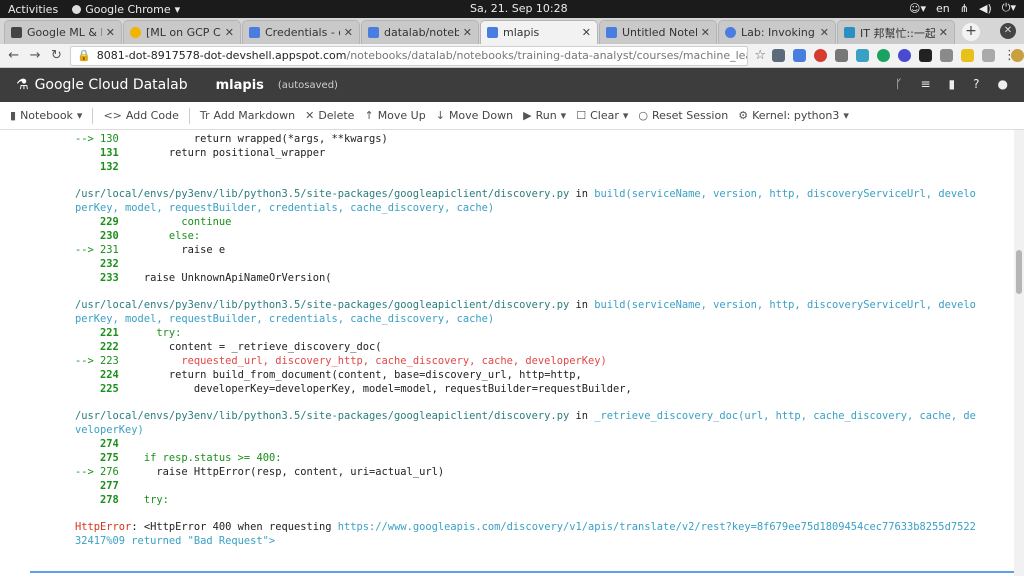 The width and height of the screenshot is (1024, 576). What do you see at coordinates (1003, 84) in the screenshot?
I see `account-icon: ●` at bounding box center [1003, 84].